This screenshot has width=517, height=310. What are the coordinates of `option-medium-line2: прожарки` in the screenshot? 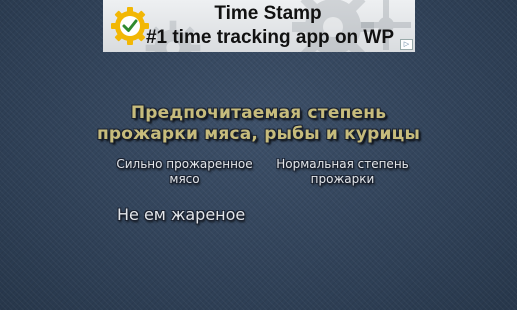 It's located at (342, 179).